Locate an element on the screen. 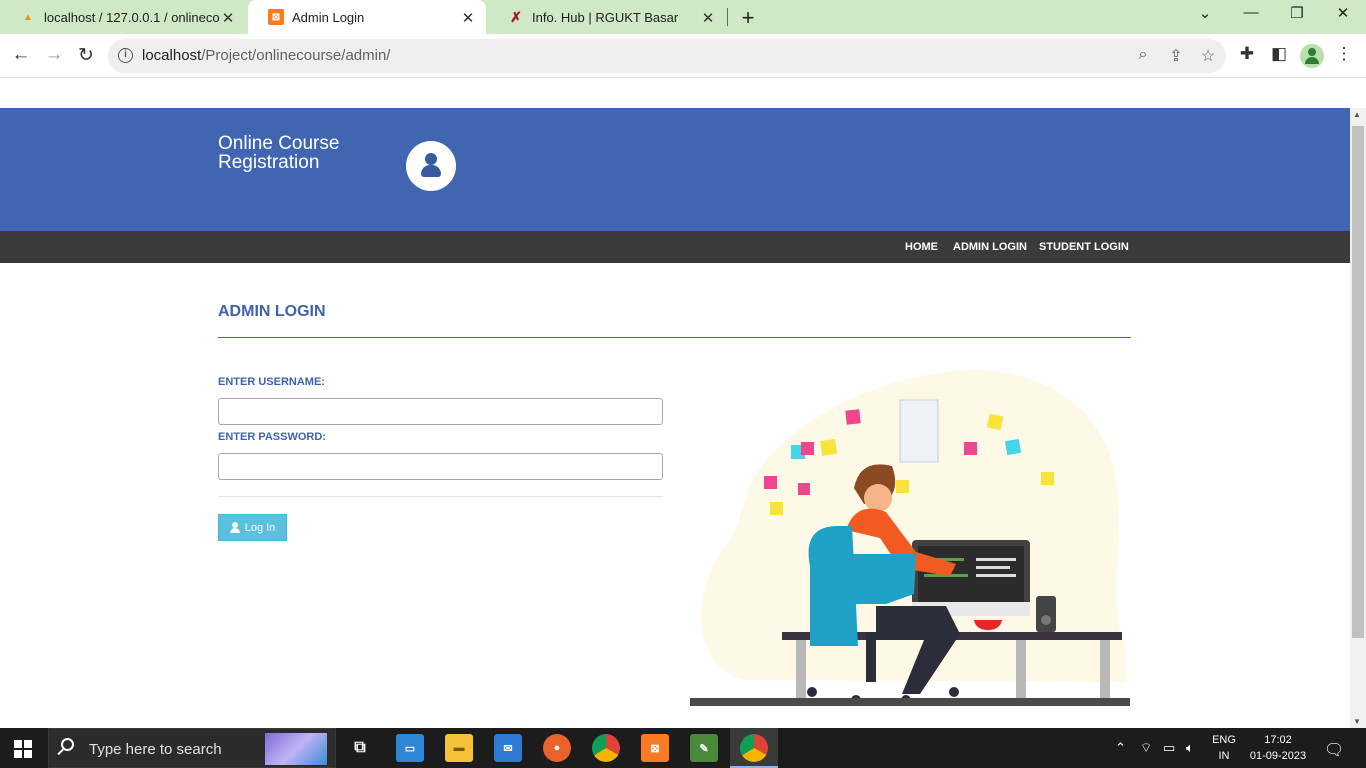 This screenshot has width=1366, height=768. tray-chevron-icon: ⌃ is located at coordinates (1120, 748).